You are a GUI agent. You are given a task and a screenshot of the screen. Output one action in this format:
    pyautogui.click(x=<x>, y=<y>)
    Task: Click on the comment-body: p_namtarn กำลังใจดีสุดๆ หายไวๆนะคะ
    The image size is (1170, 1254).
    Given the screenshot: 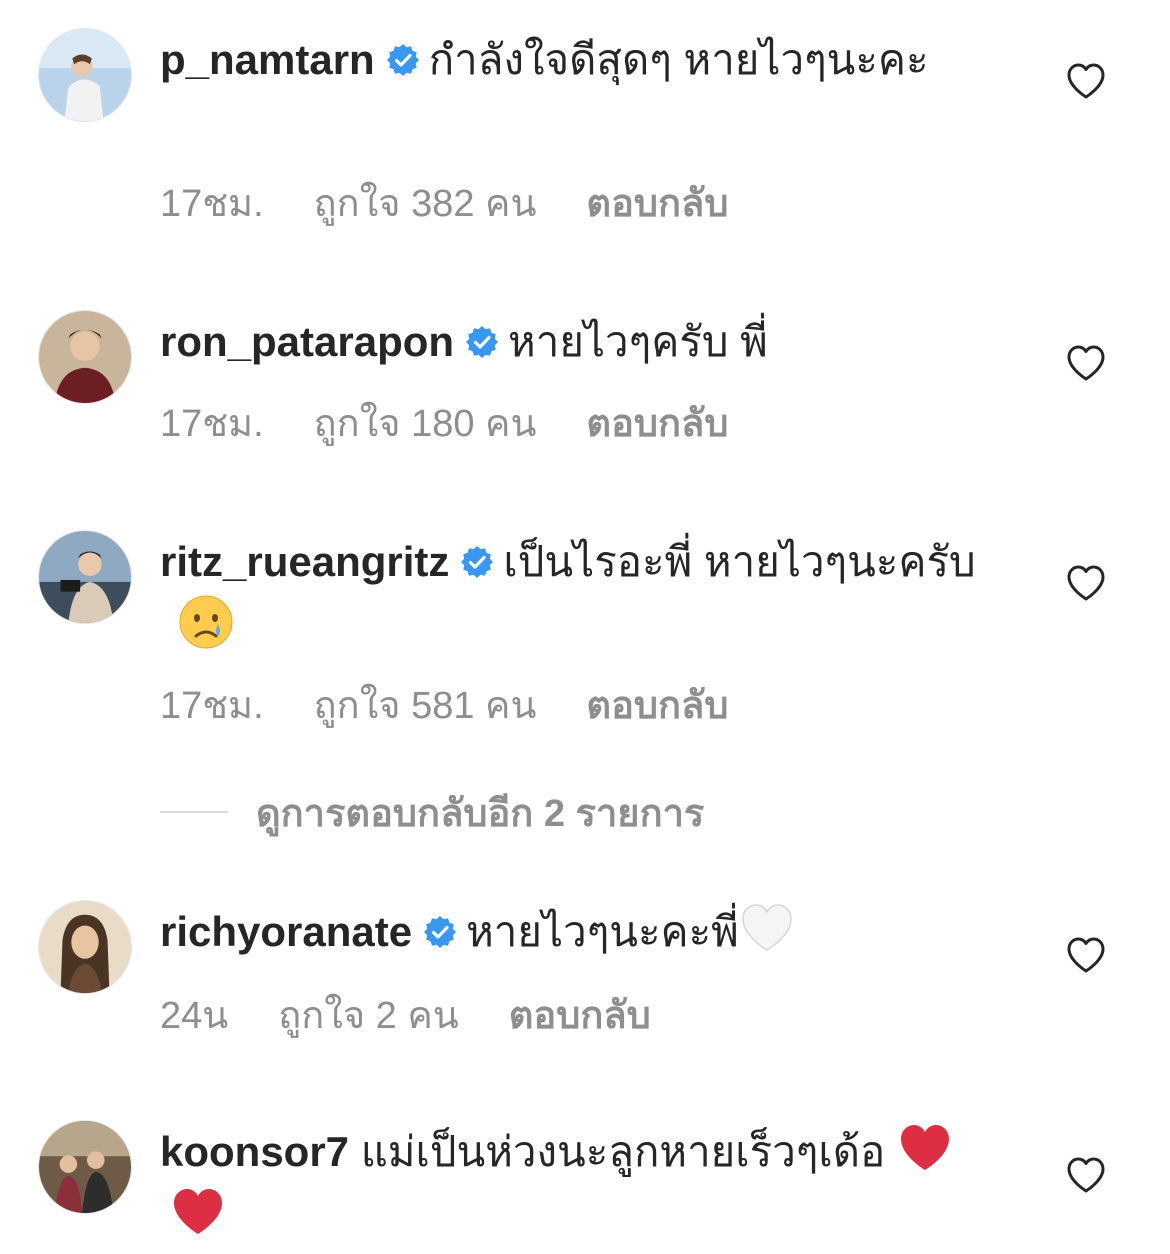 What is the action you would take?
    pyautogui.click(x=580, y=60)
    